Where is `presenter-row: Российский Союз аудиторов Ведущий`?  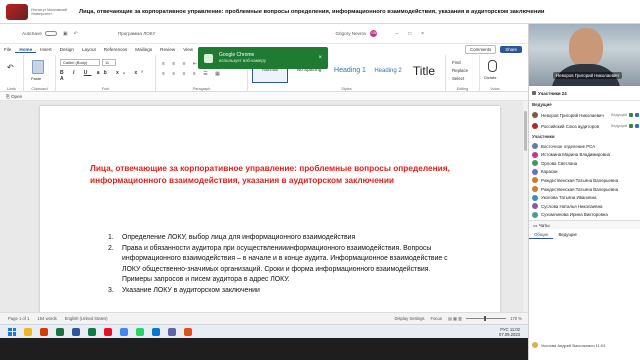
presenter-row: Российский Союз аудиторов Ведущий is located at coordinates (584, 126).